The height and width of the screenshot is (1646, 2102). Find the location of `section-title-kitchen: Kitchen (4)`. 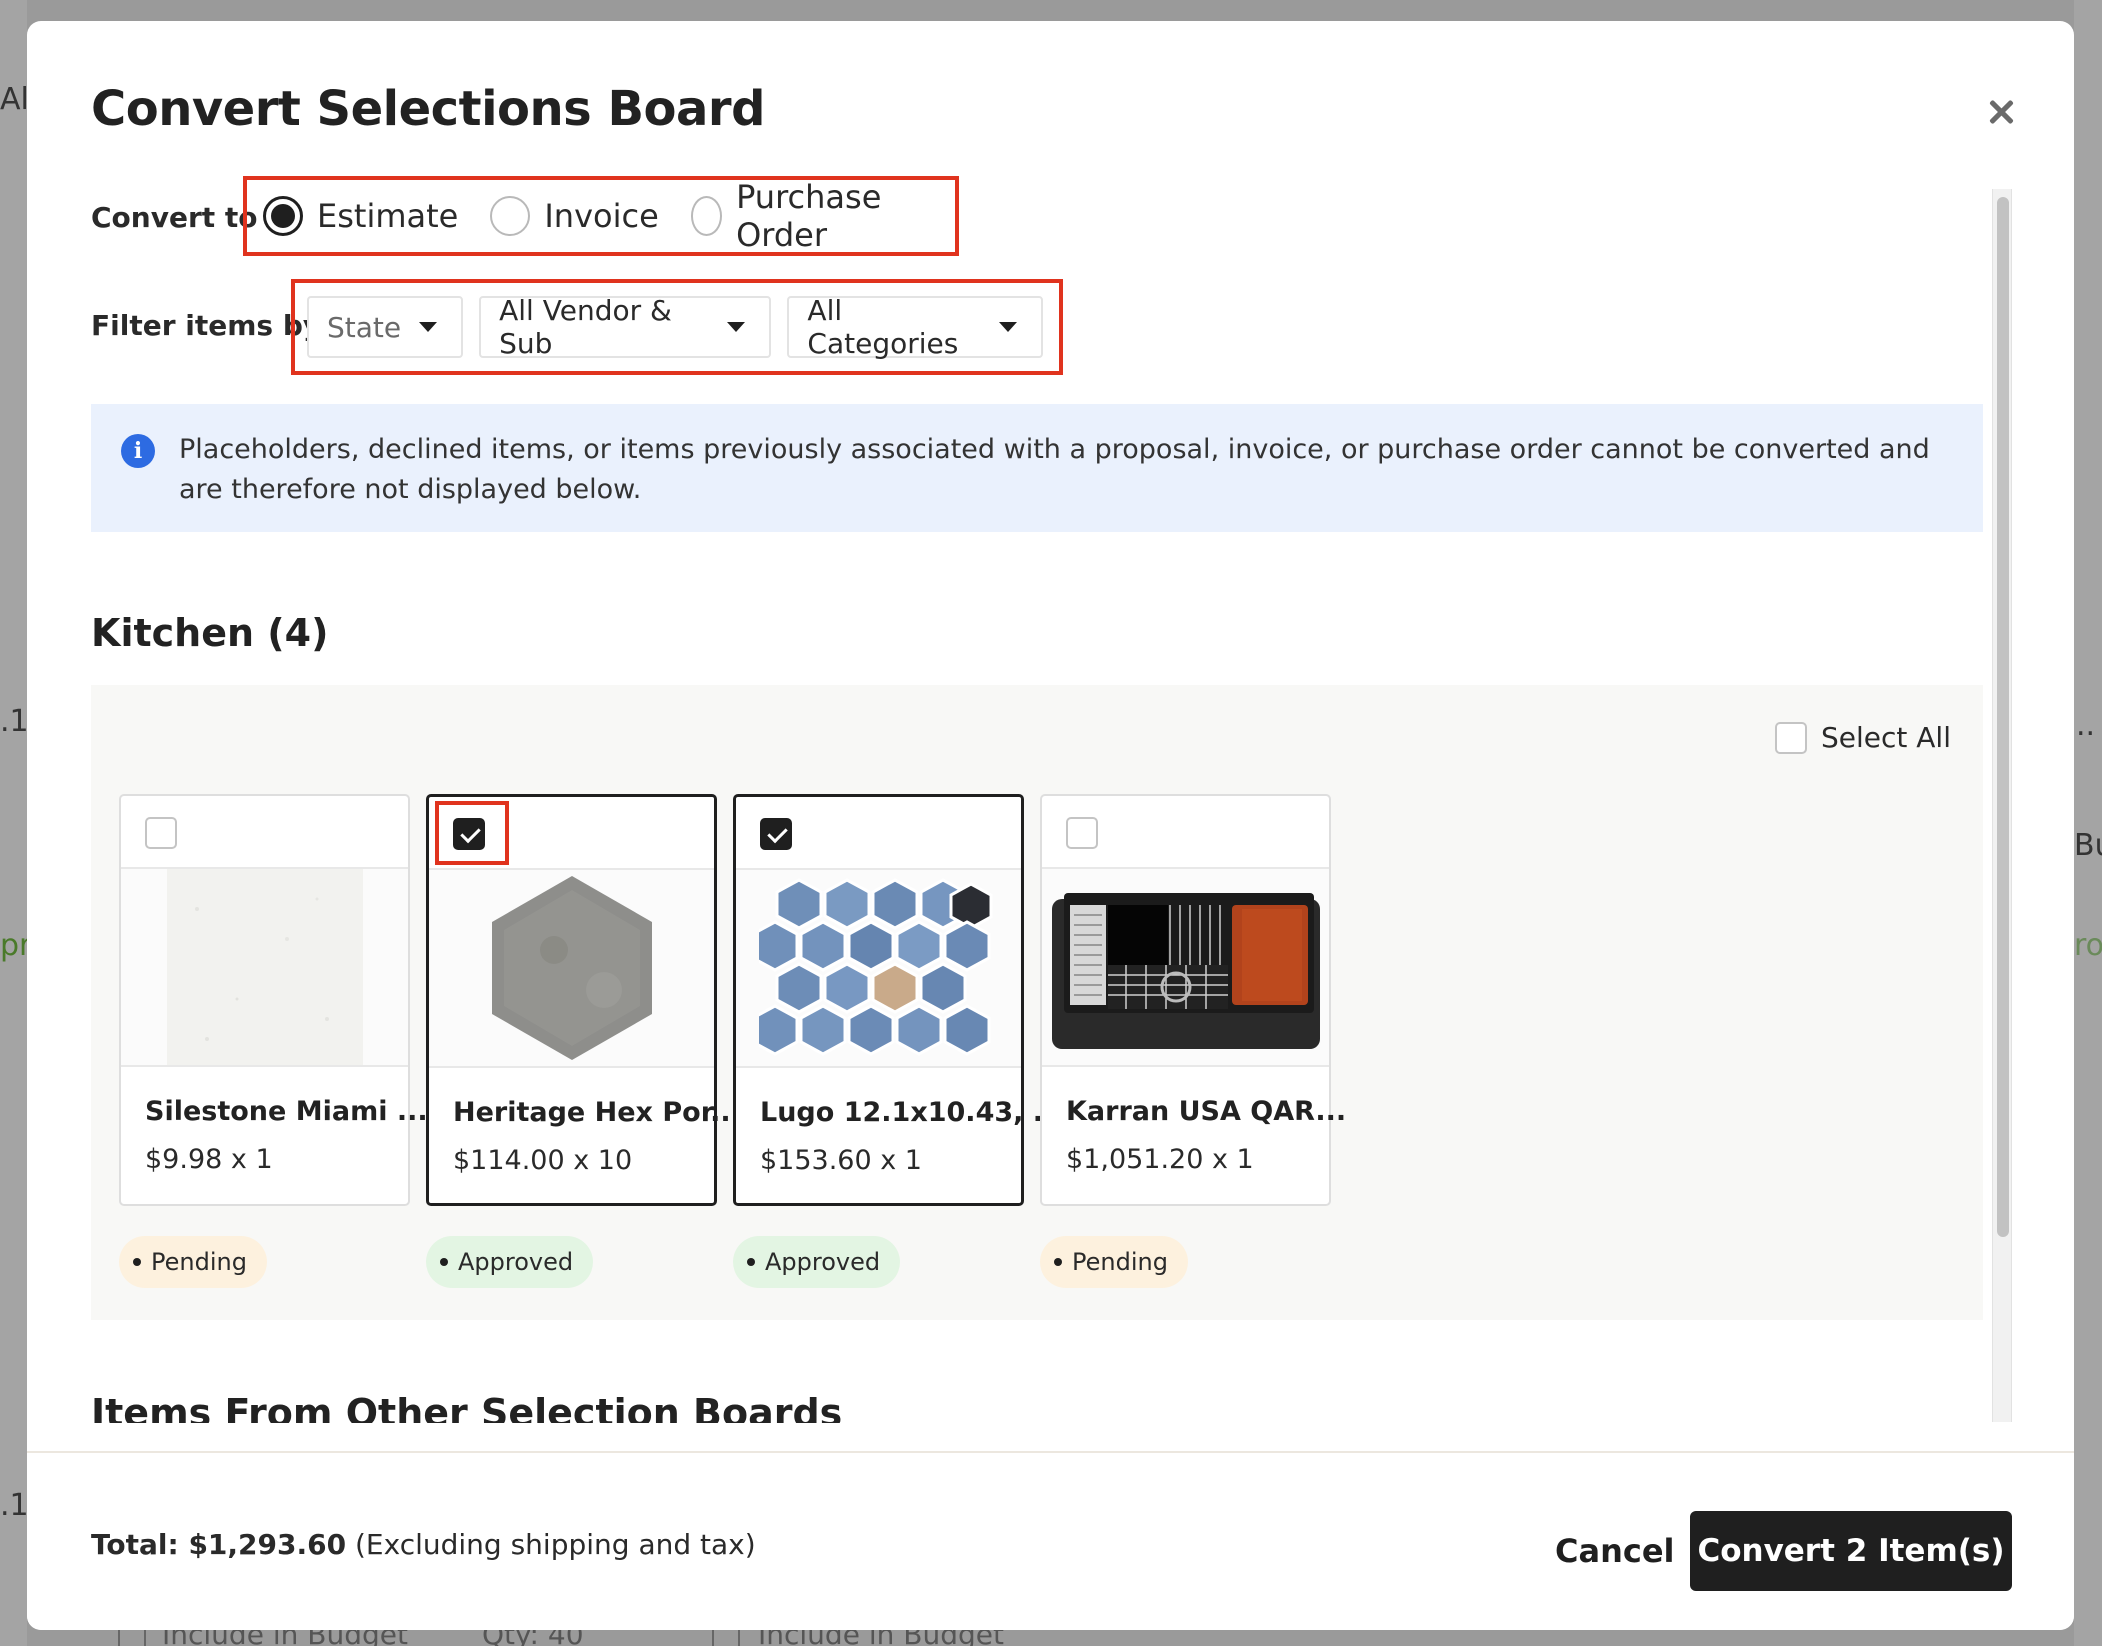

section-title-kitchen: Kitchen (4) is located at coordinates (210, 633).